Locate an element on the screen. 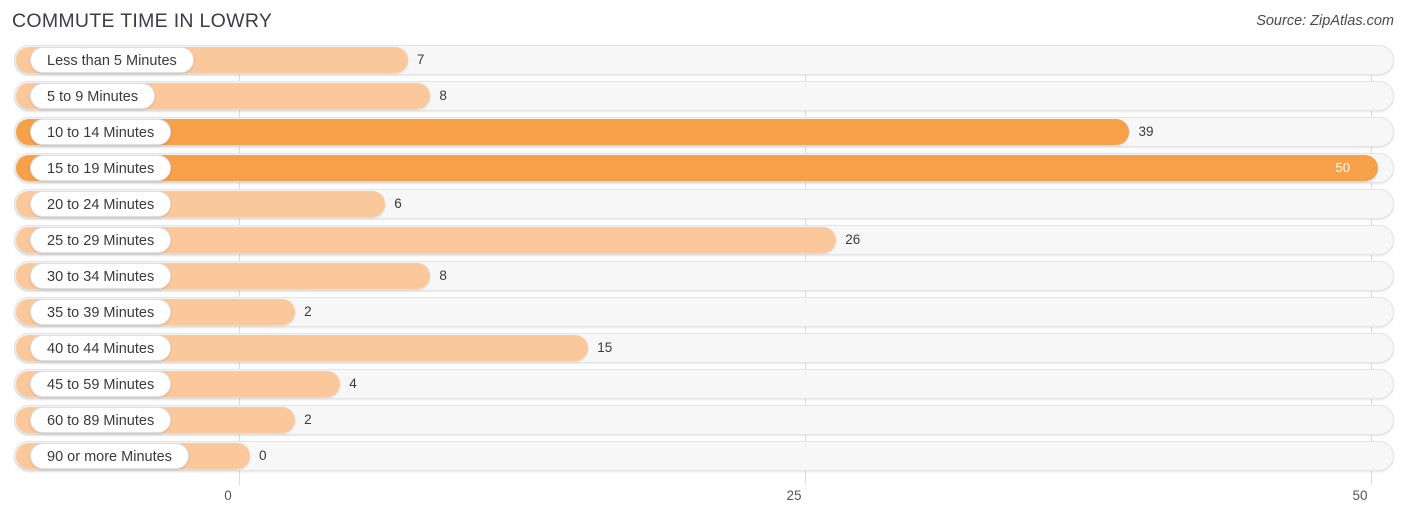  x-axis-tick-25: 25 is located at coordinates (794, 495).